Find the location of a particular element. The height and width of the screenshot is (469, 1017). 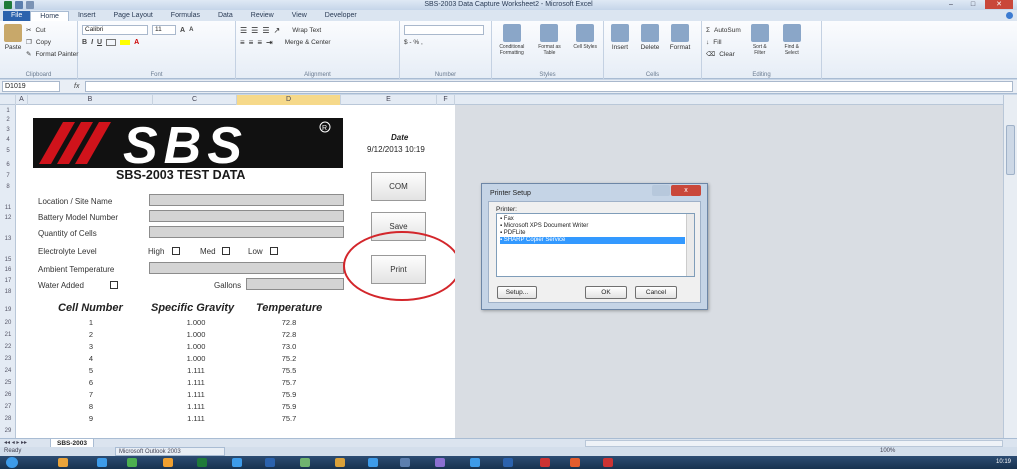

fx-icon: fx is located at coordinates (76, 86).